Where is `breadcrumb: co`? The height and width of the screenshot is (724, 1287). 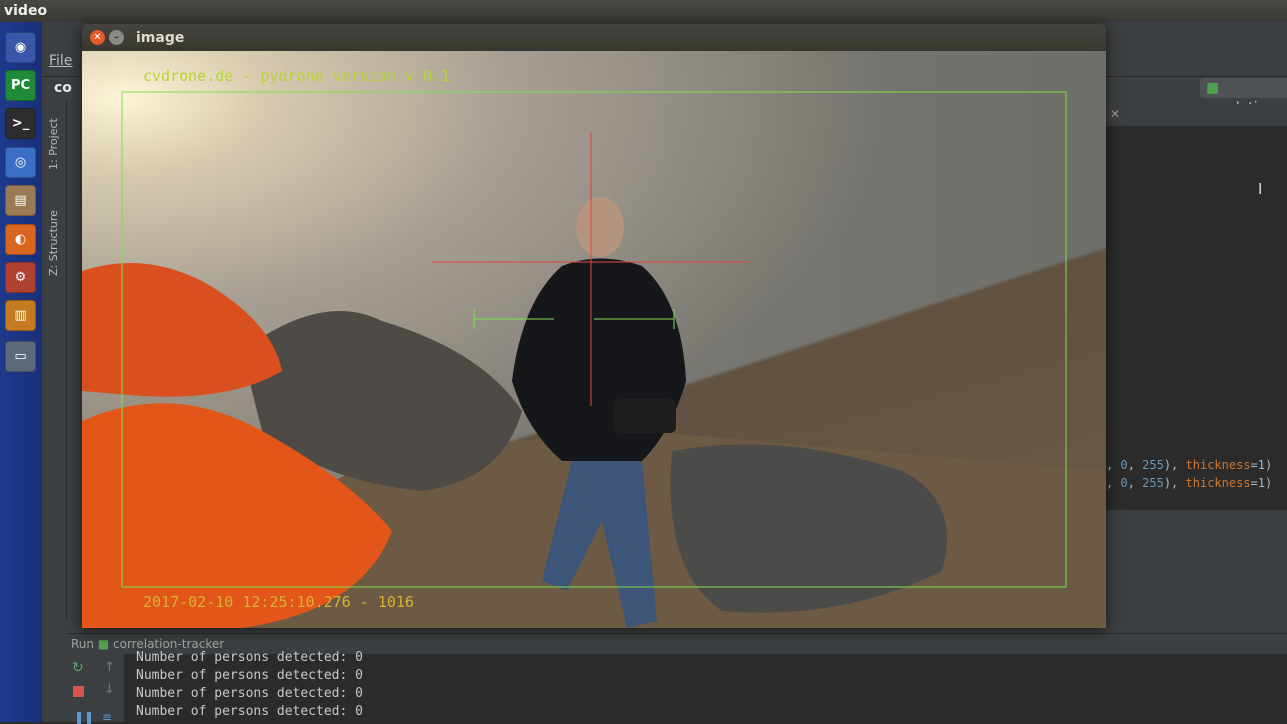
breadcrumb: co is located at coordinates (63, 88).